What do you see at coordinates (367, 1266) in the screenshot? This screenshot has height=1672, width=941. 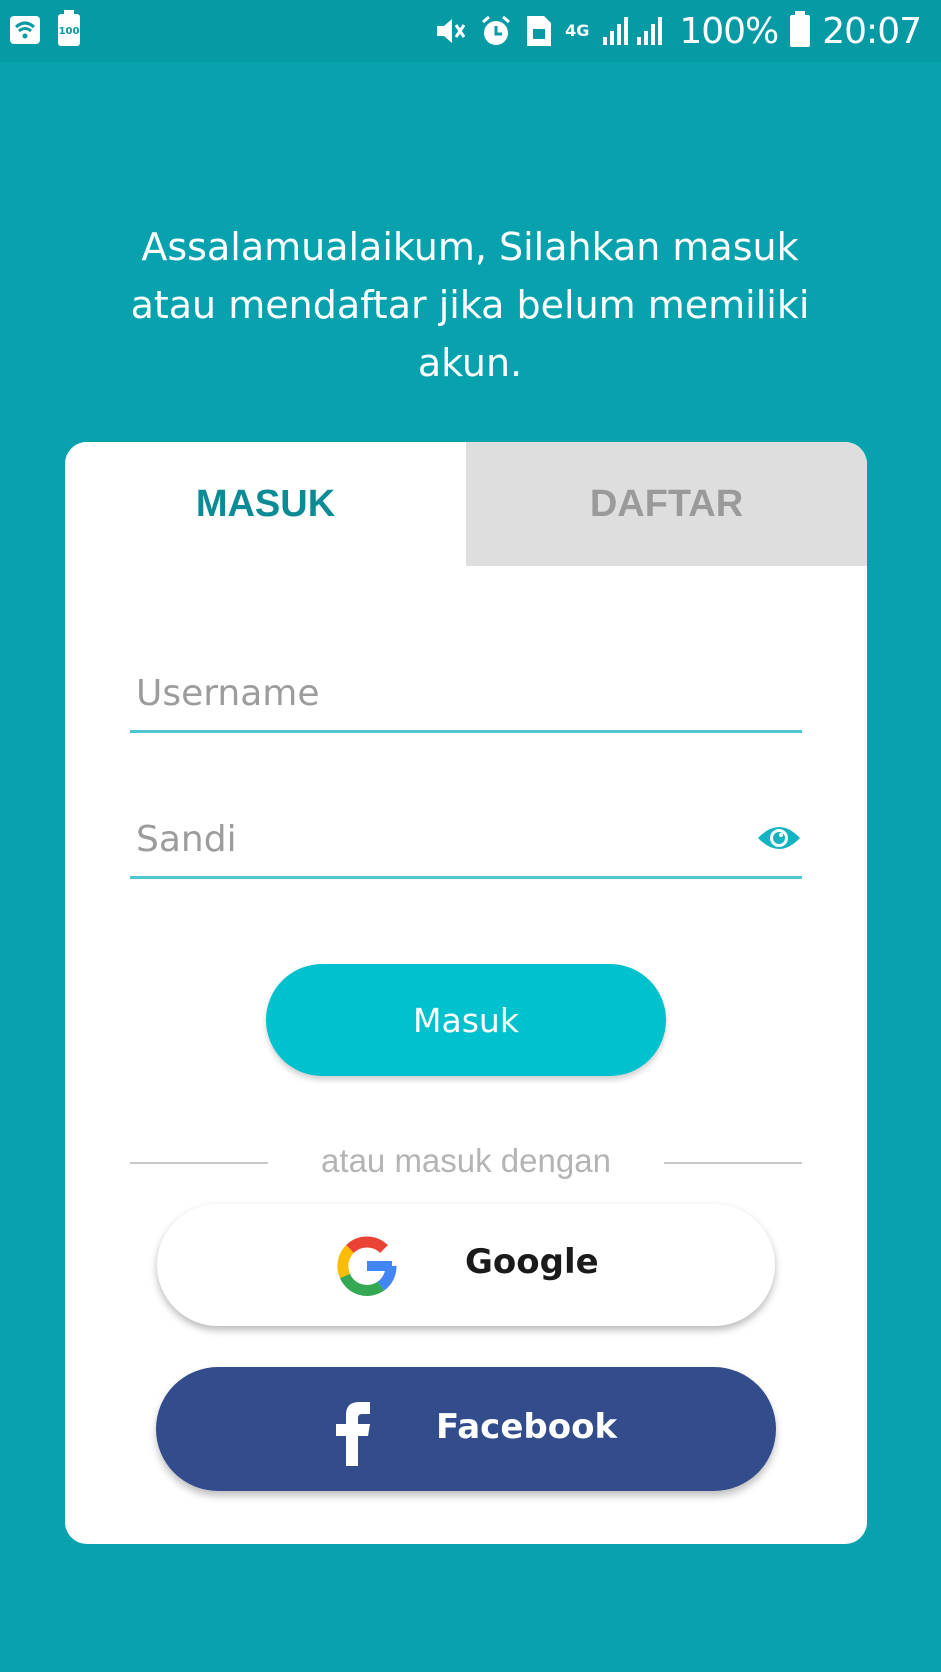 I see `google-icon` at bounding box center [367, 1266].